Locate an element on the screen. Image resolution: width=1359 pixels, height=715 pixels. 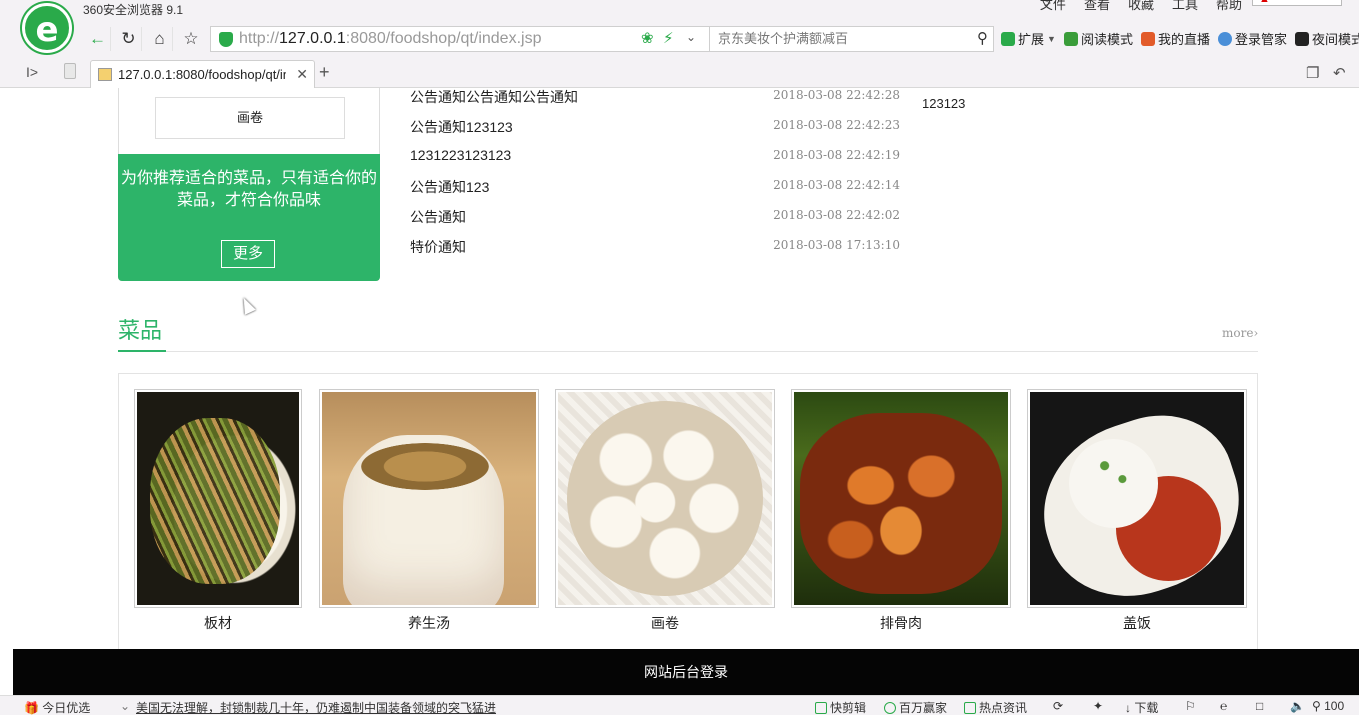
notice-title: 公告通知123123 is located at coordinates (461, 127).